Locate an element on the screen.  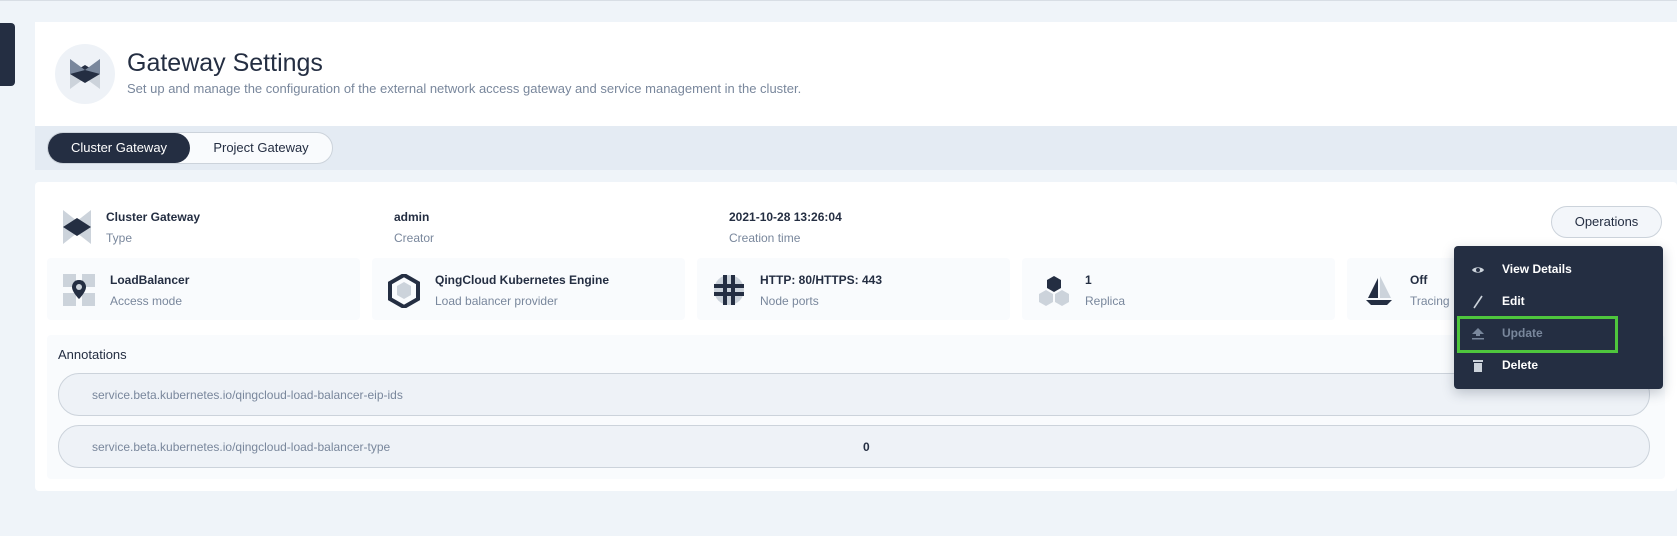
sailboat-icon is located at coordinates (1379, 292).